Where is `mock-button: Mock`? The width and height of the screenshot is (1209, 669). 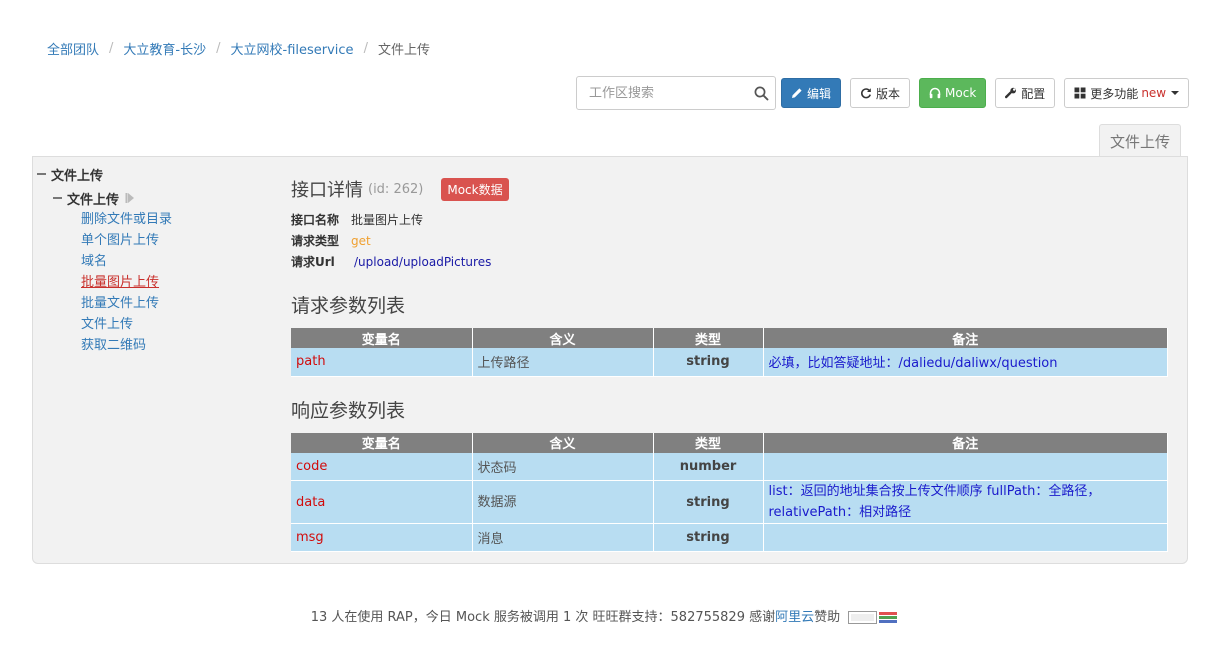 mock-button: Mock is located at coordinates (953, 93).